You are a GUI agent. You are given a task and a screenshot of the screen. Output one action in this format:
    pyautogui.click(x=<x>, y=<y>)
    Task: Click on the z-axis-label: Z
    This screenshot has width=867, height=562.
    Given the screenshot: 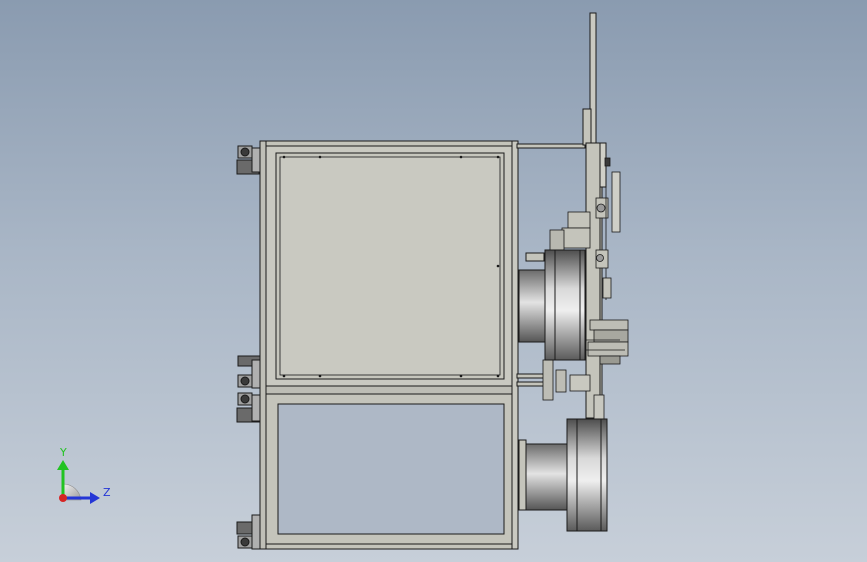 What is the action you would take?
    pyautogui.click(x=107, y=492)
    